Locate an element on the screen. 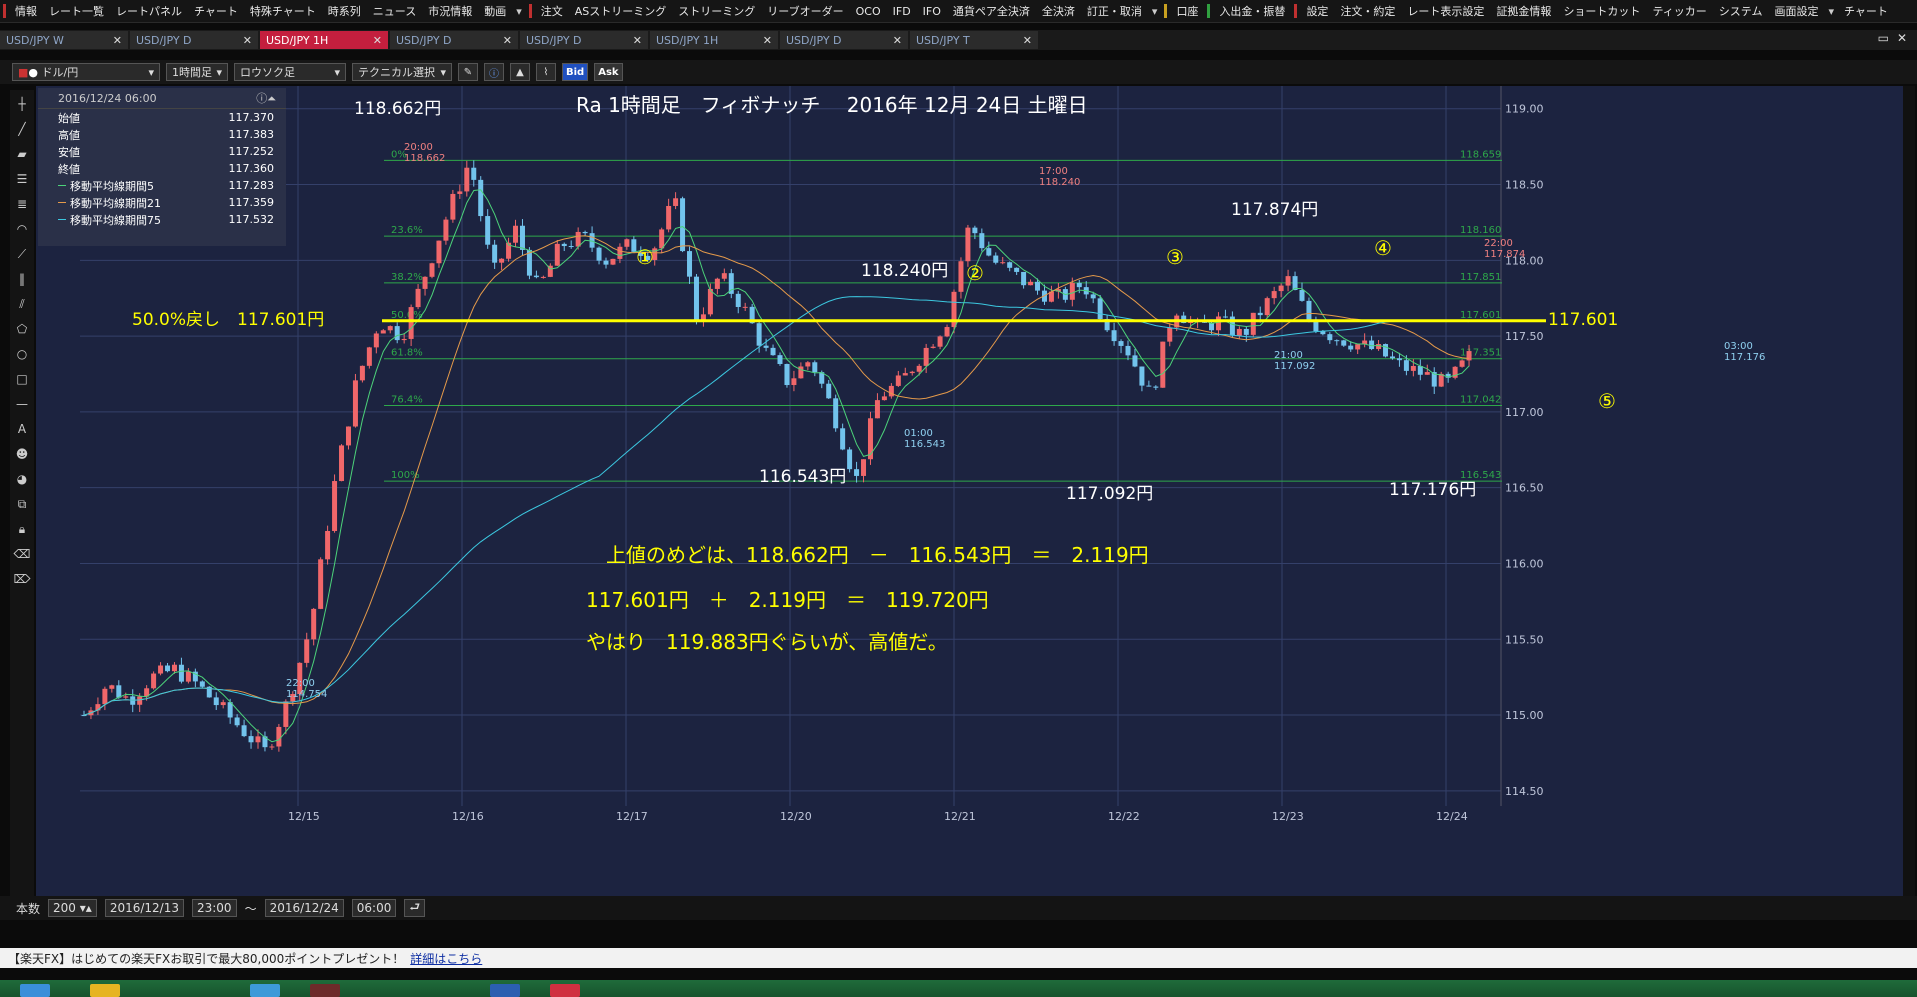 The height and width of the screenshot is (997, 1917). menu-item-20: 入出金・振替 is located at coordinates (1252, 11).